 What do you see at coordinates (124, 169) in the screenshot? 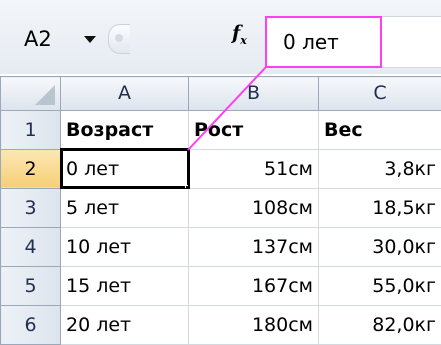
I see `cell-a2: 0 лет` at bounding box center [124, 169].